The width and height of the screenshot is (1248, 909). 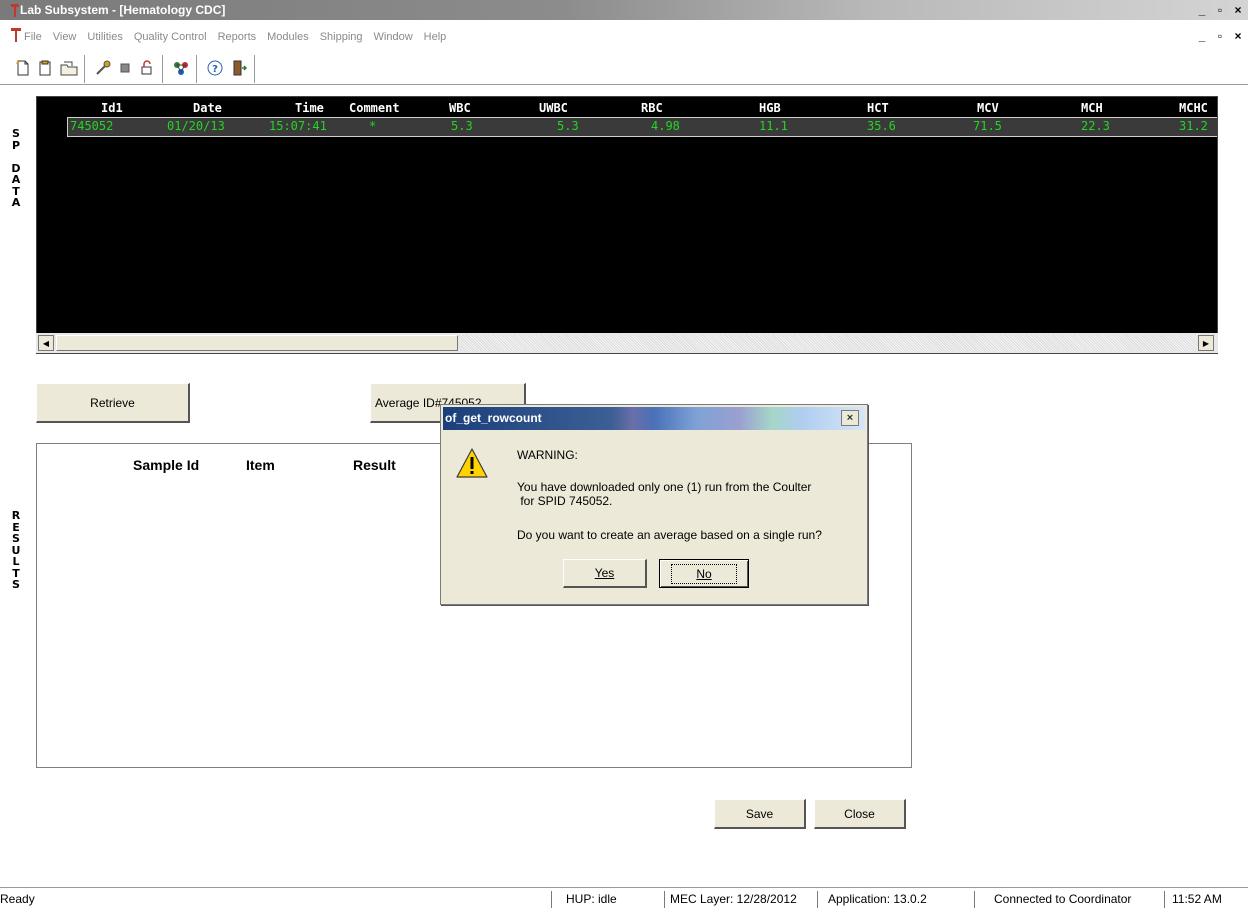 I want to click on side-letter: P, so click(x=16, y=145).